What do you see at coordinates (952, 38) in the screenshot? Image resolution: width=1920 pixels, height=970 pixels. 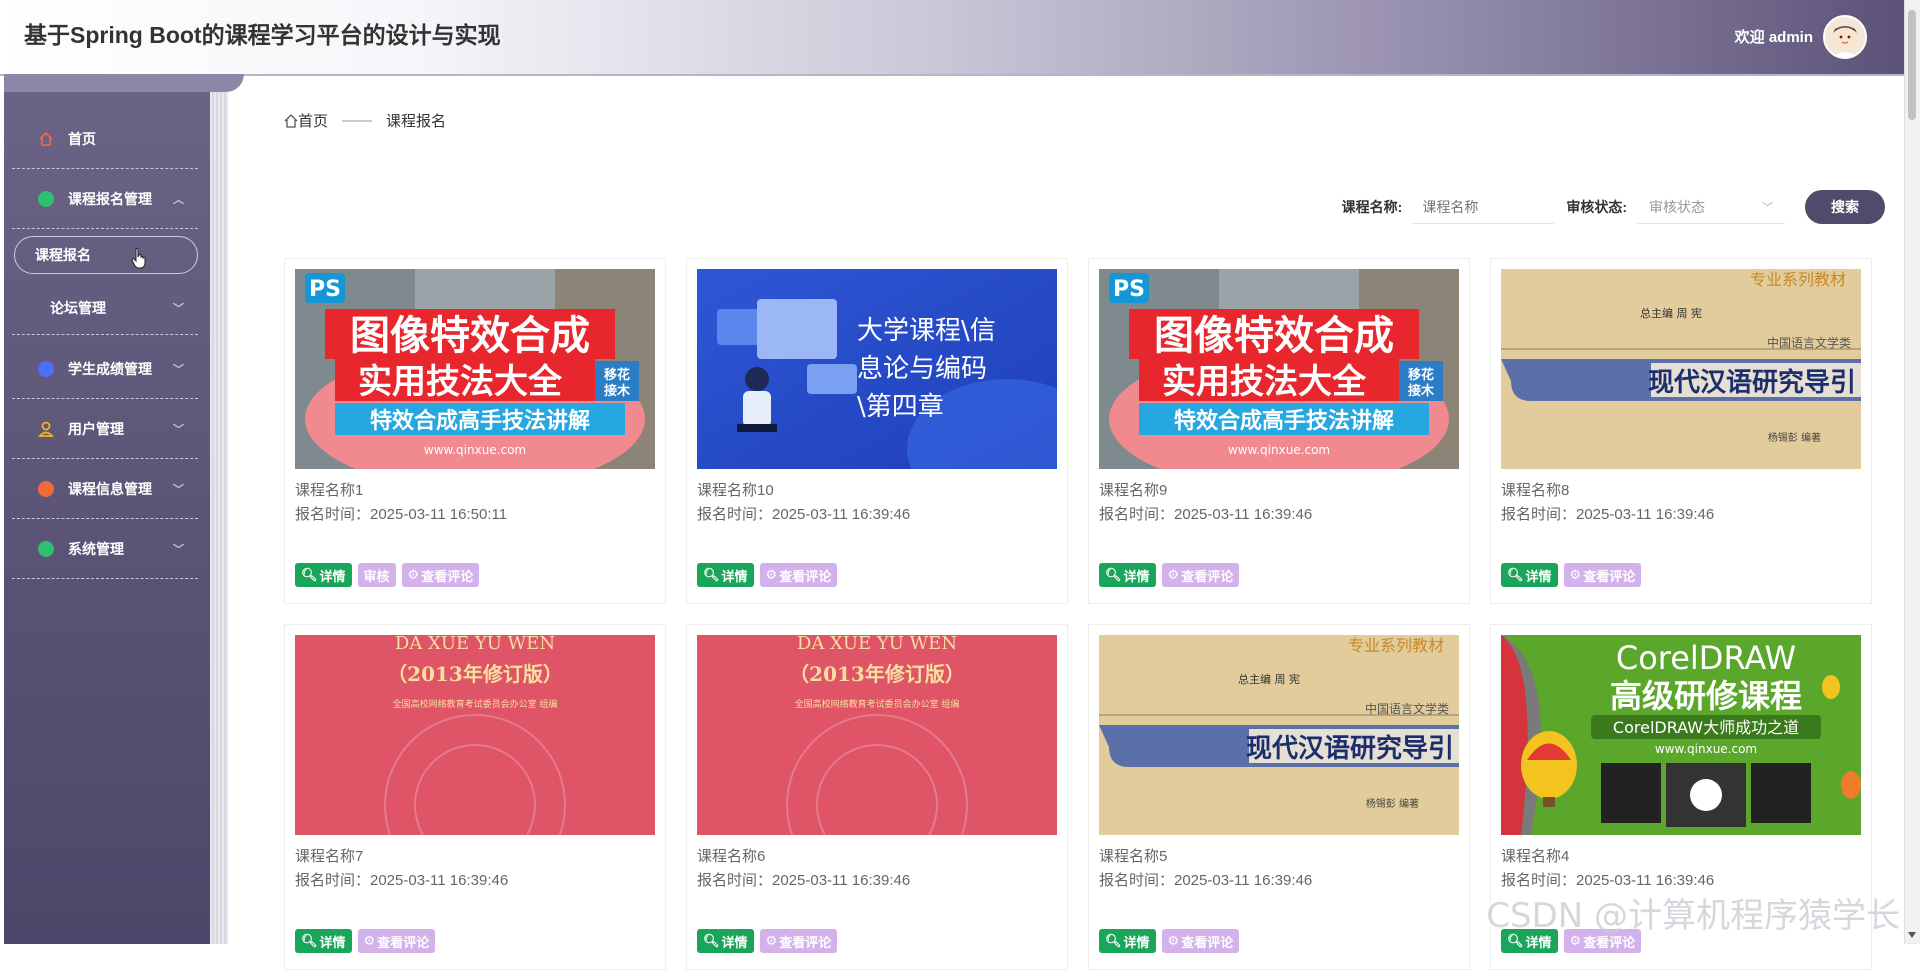 I see `top-header: 基于Spring Boot的课程学习平台的设计与实现 欢迎 admin` at bounding box center [952, 38].